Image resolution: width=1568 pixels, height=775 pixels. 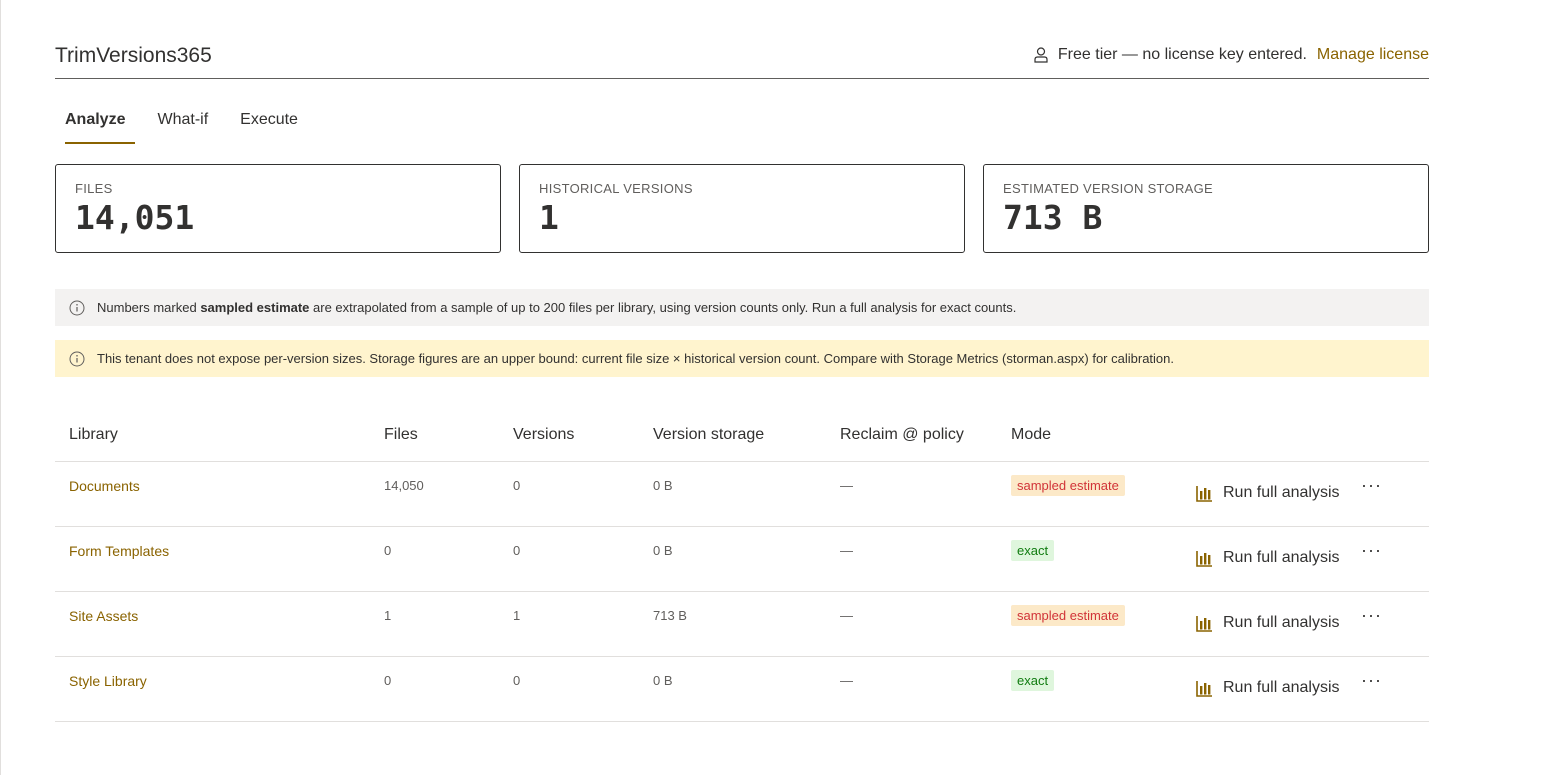 What do you see at coordinates (94, 188) in the screenshot?
I see `files-card-label: FILES` at bounding box center [94, 188].